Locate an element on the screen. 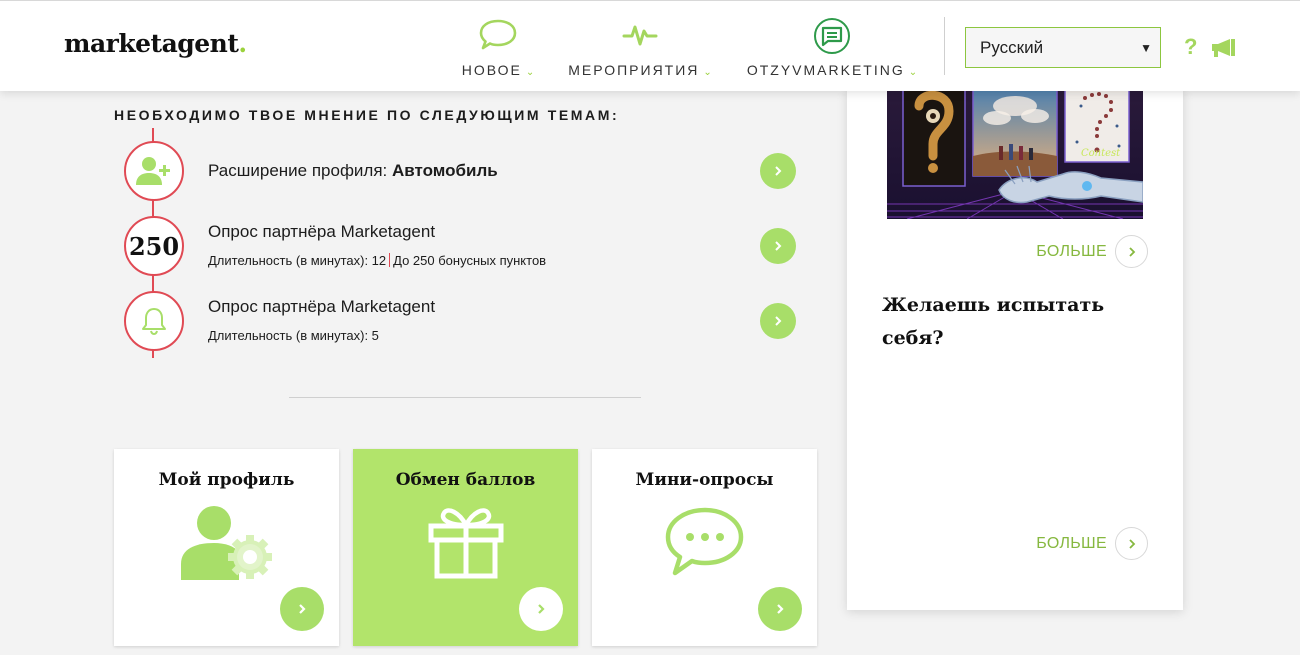 This screenshot has height=655, width=1300. ai-art-illustration: Contest is located at coordinates (1015, 152).